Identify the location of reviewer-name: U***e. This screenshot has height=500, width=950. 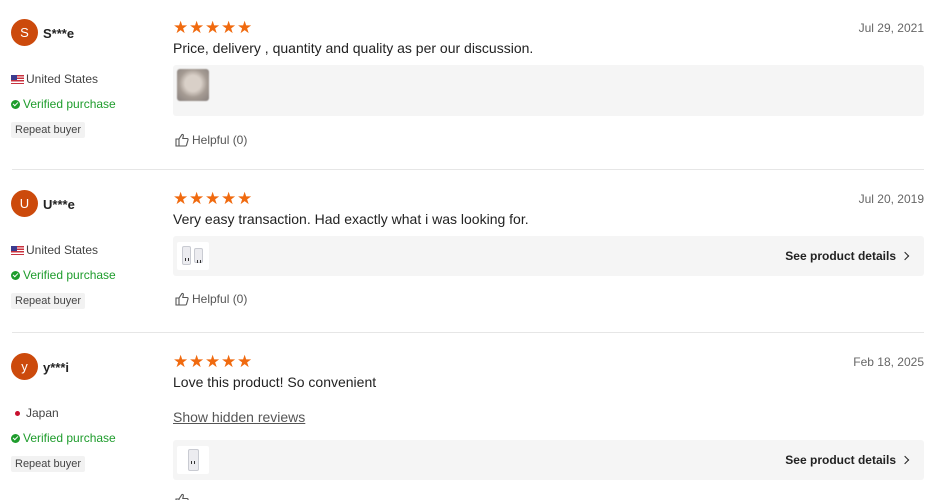
(59, 204).